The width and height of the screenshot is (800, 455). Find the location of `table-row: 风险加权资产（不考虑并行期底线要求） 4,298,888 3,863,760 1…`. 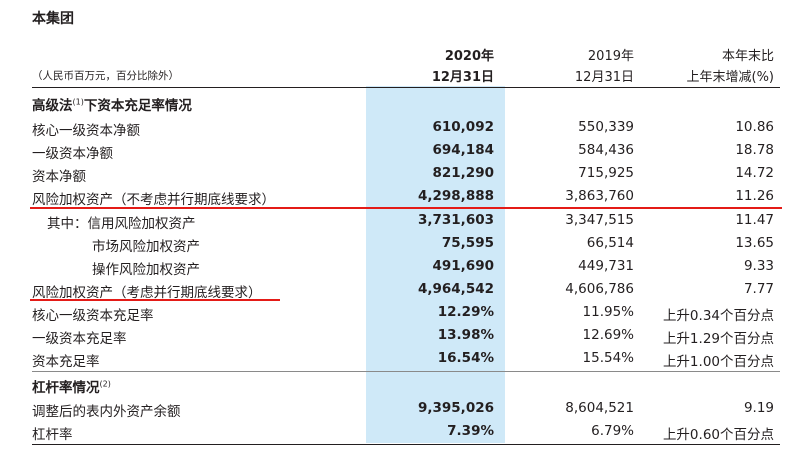

table-row: 风险加权资产（不考虑并行期底线要求） 4,298,888 3,863,760 1… is located at coordinates (400, 197).